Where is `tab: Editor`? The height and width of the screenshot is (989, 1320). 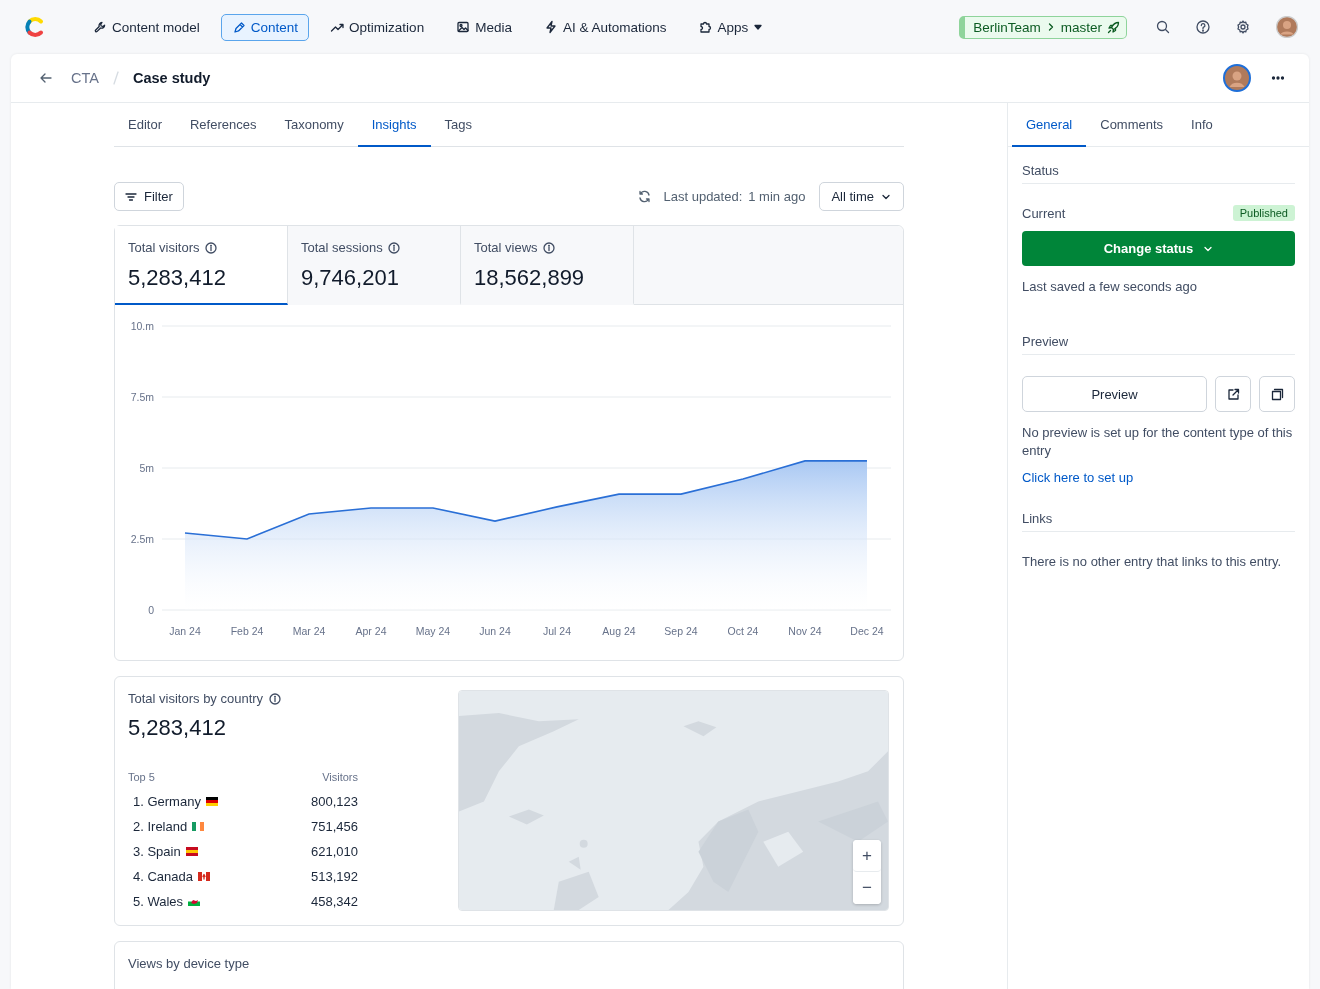
tab: Editor is located at coordinates (145, 125).